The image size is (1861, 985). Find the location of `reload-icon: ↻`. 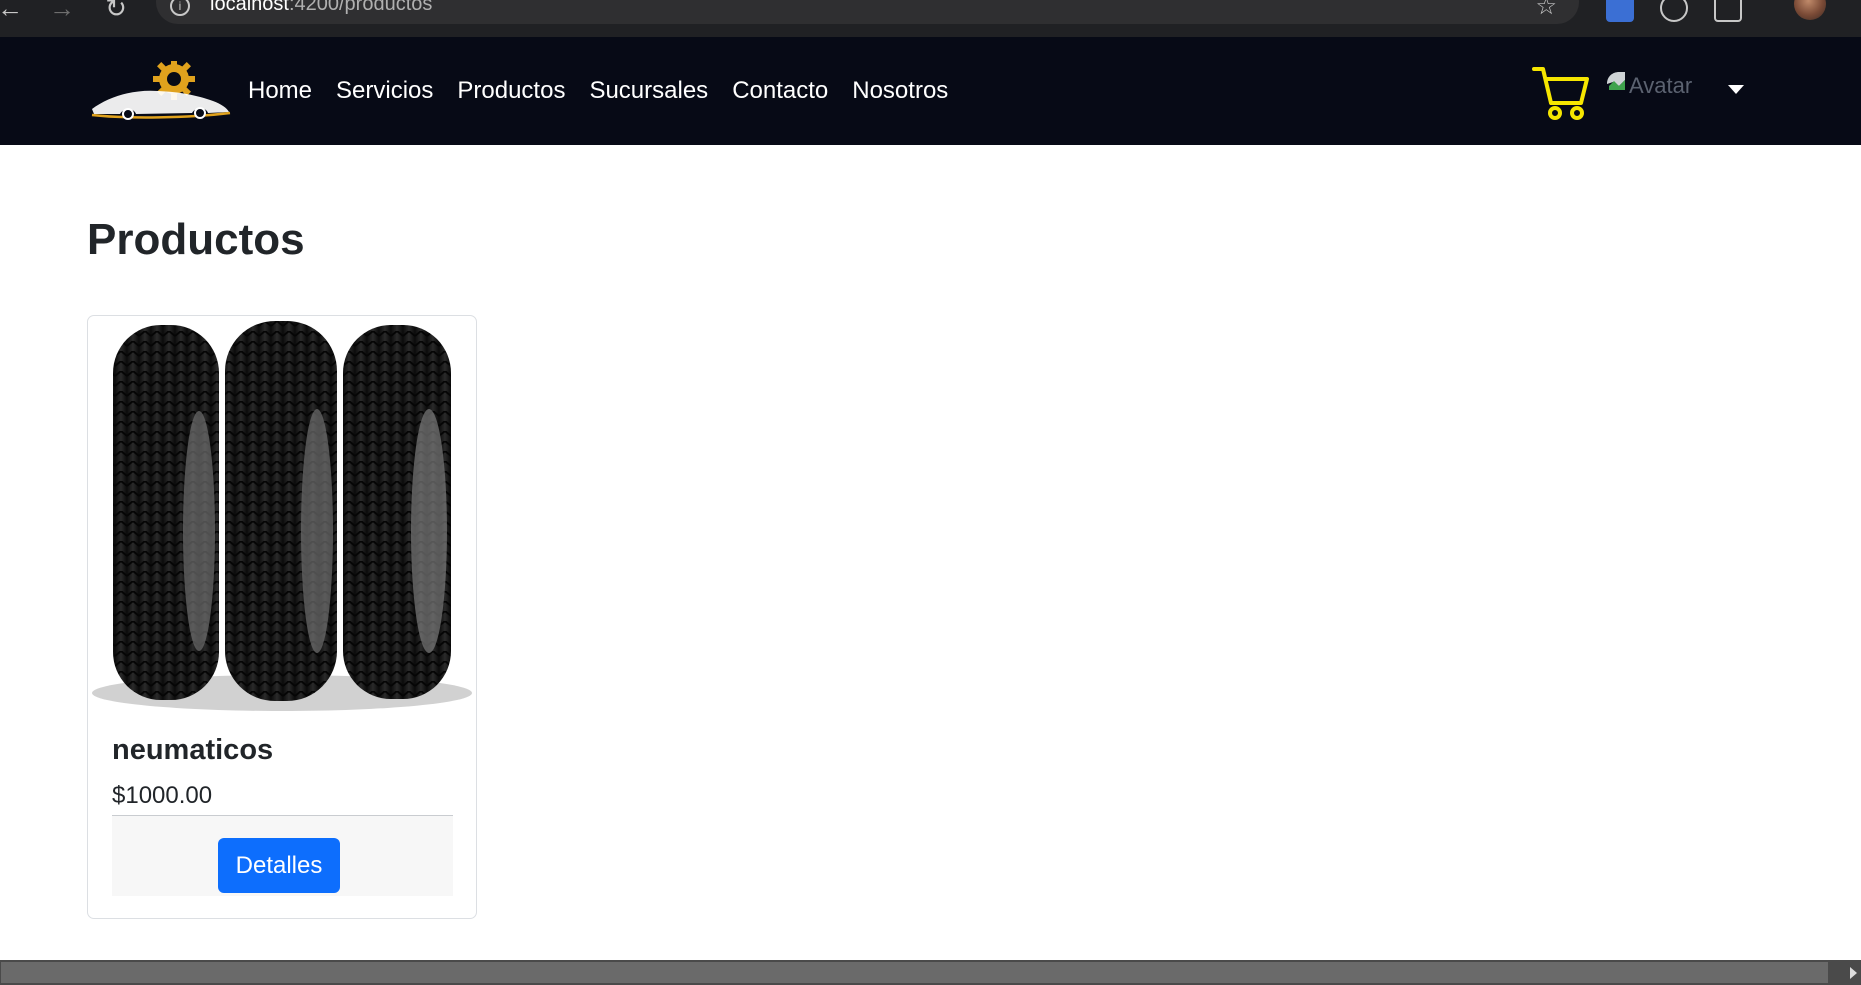

reload-icon: ↻ is located at coordinates (116, 11).